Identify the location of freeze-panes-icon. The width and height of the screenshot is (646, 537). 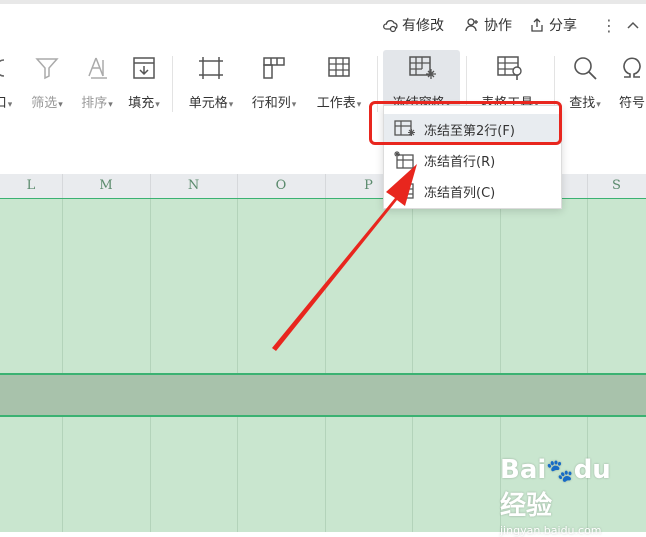
(422, 67).